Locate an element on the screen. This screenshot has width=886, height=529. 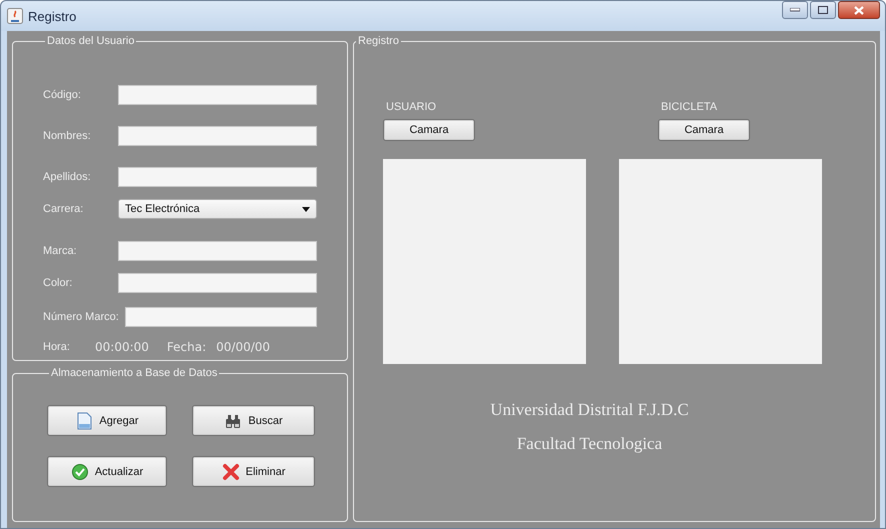
action-button: Eliminar is located at coordinates (253, 471).